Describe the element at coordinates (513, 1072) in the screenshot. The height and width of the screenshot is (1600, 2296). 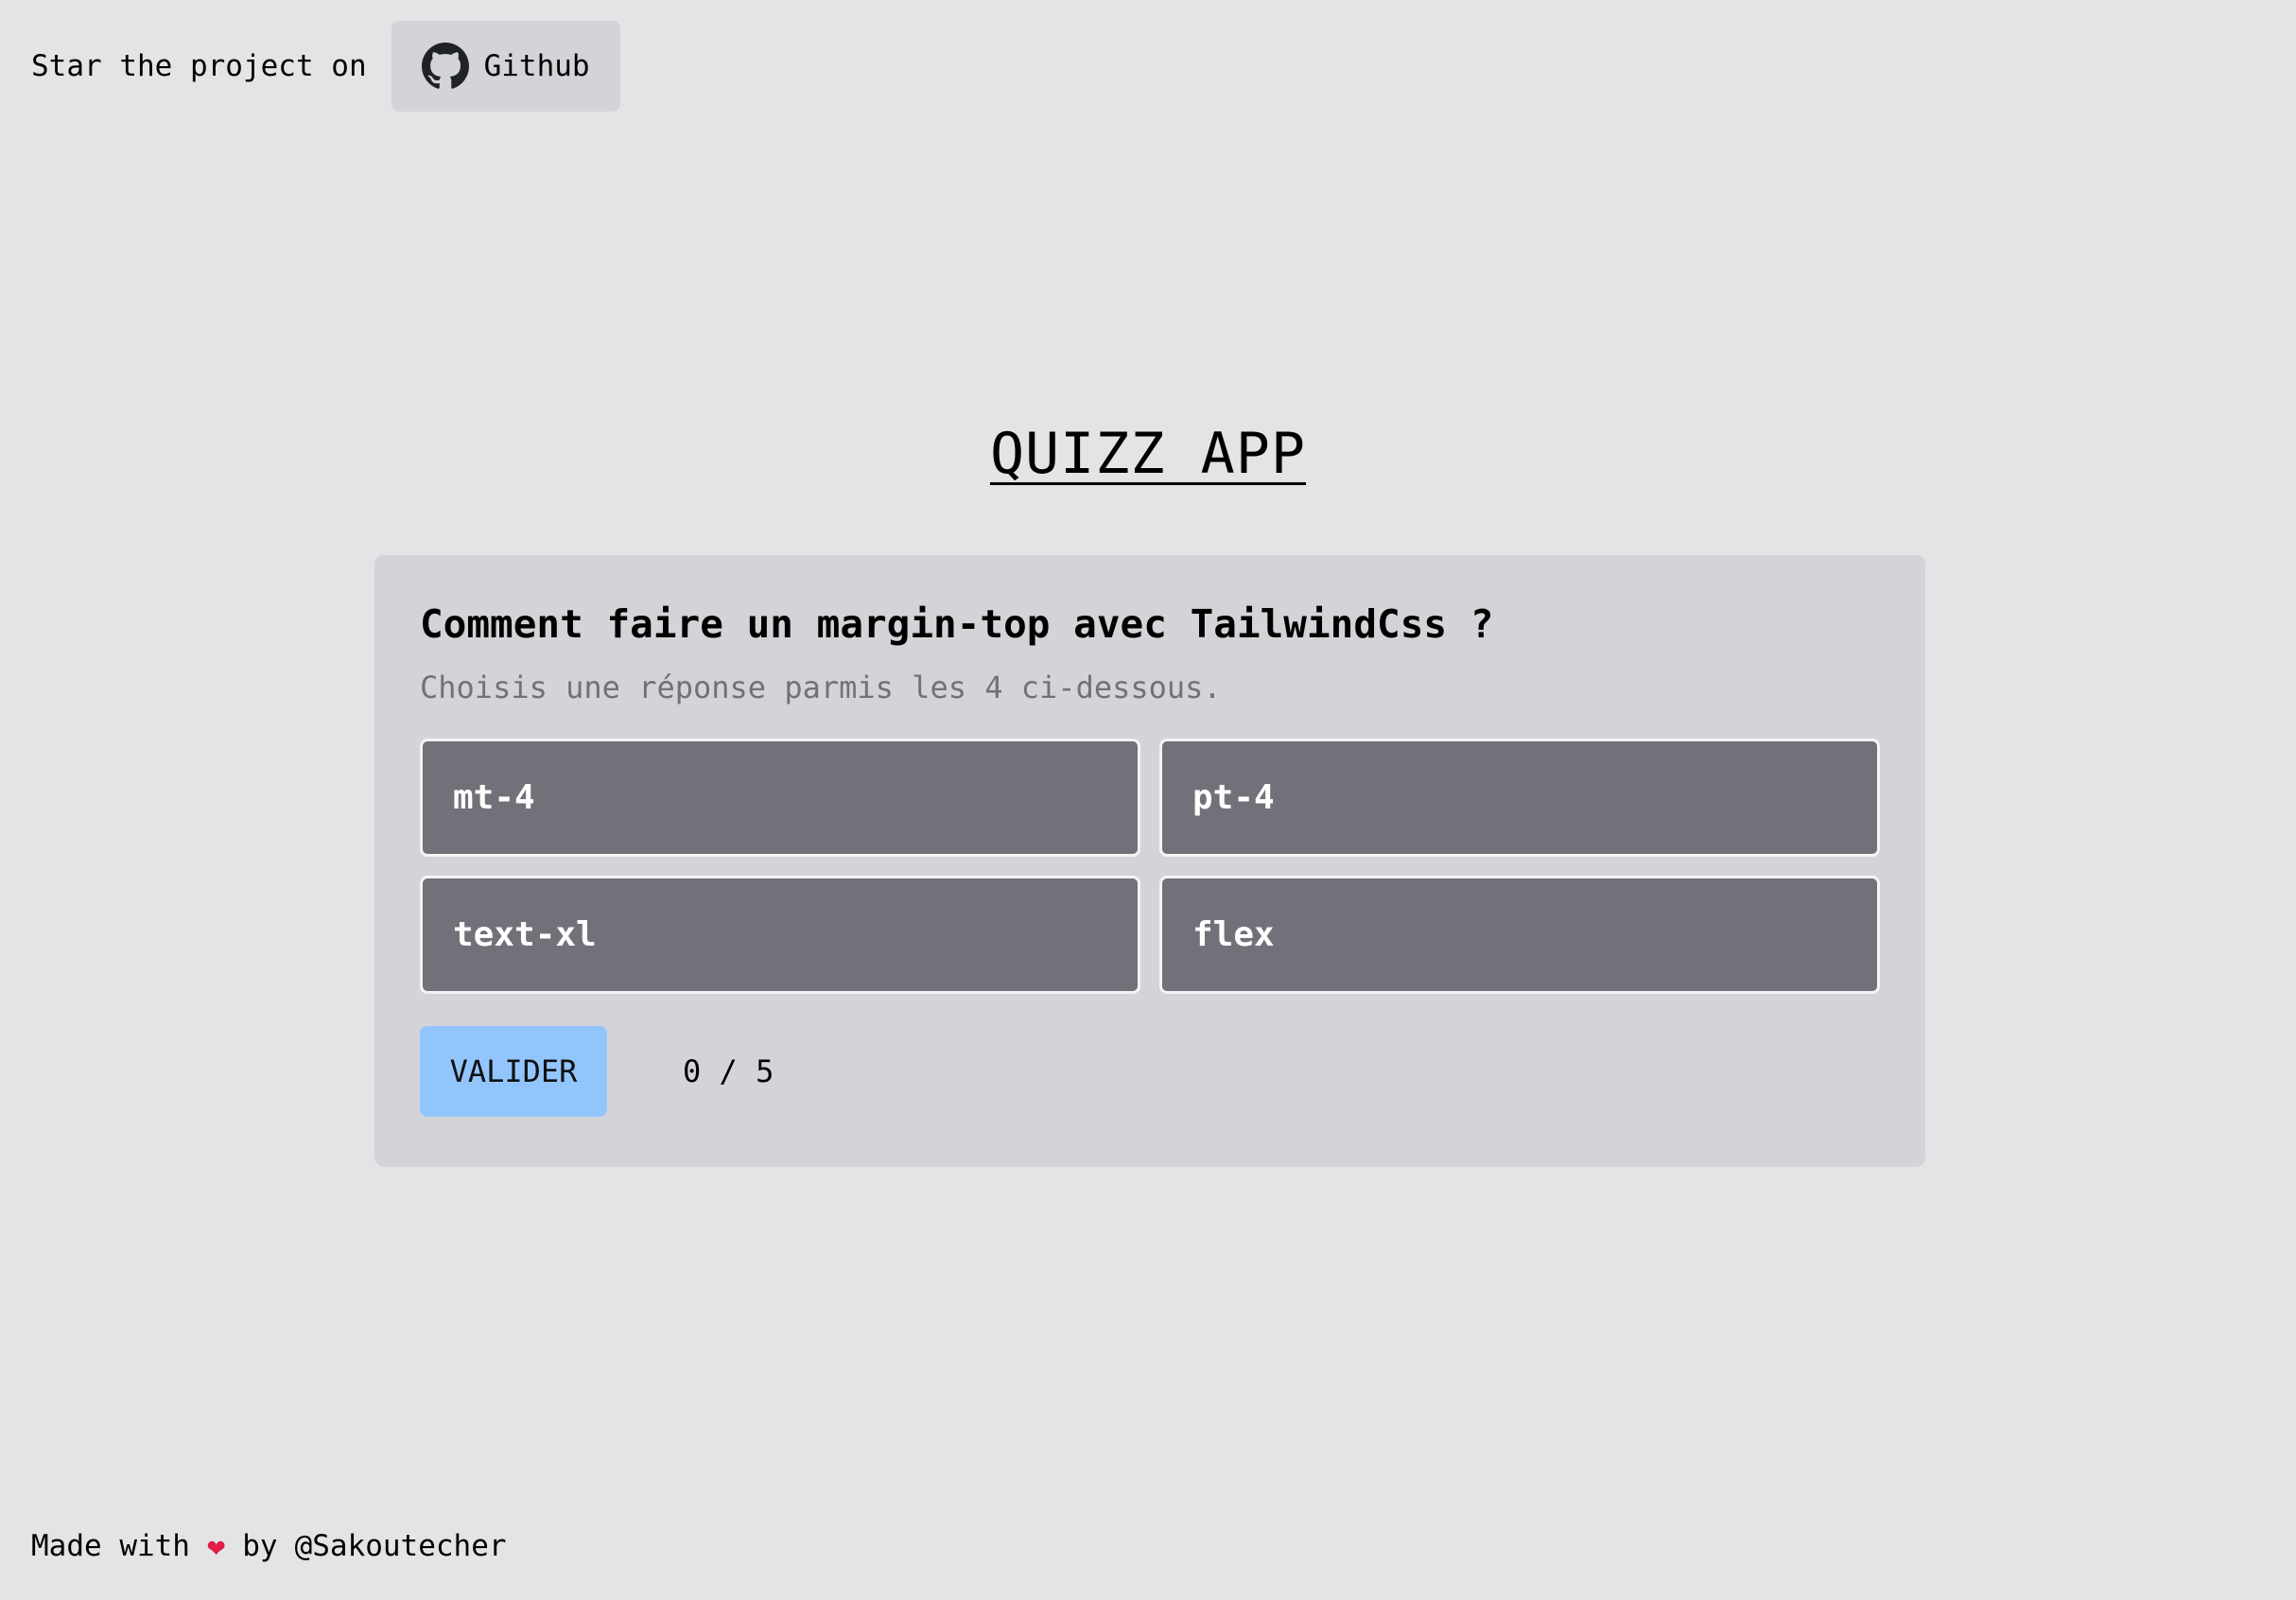
I see `validate-button: VALIDER` at that location.